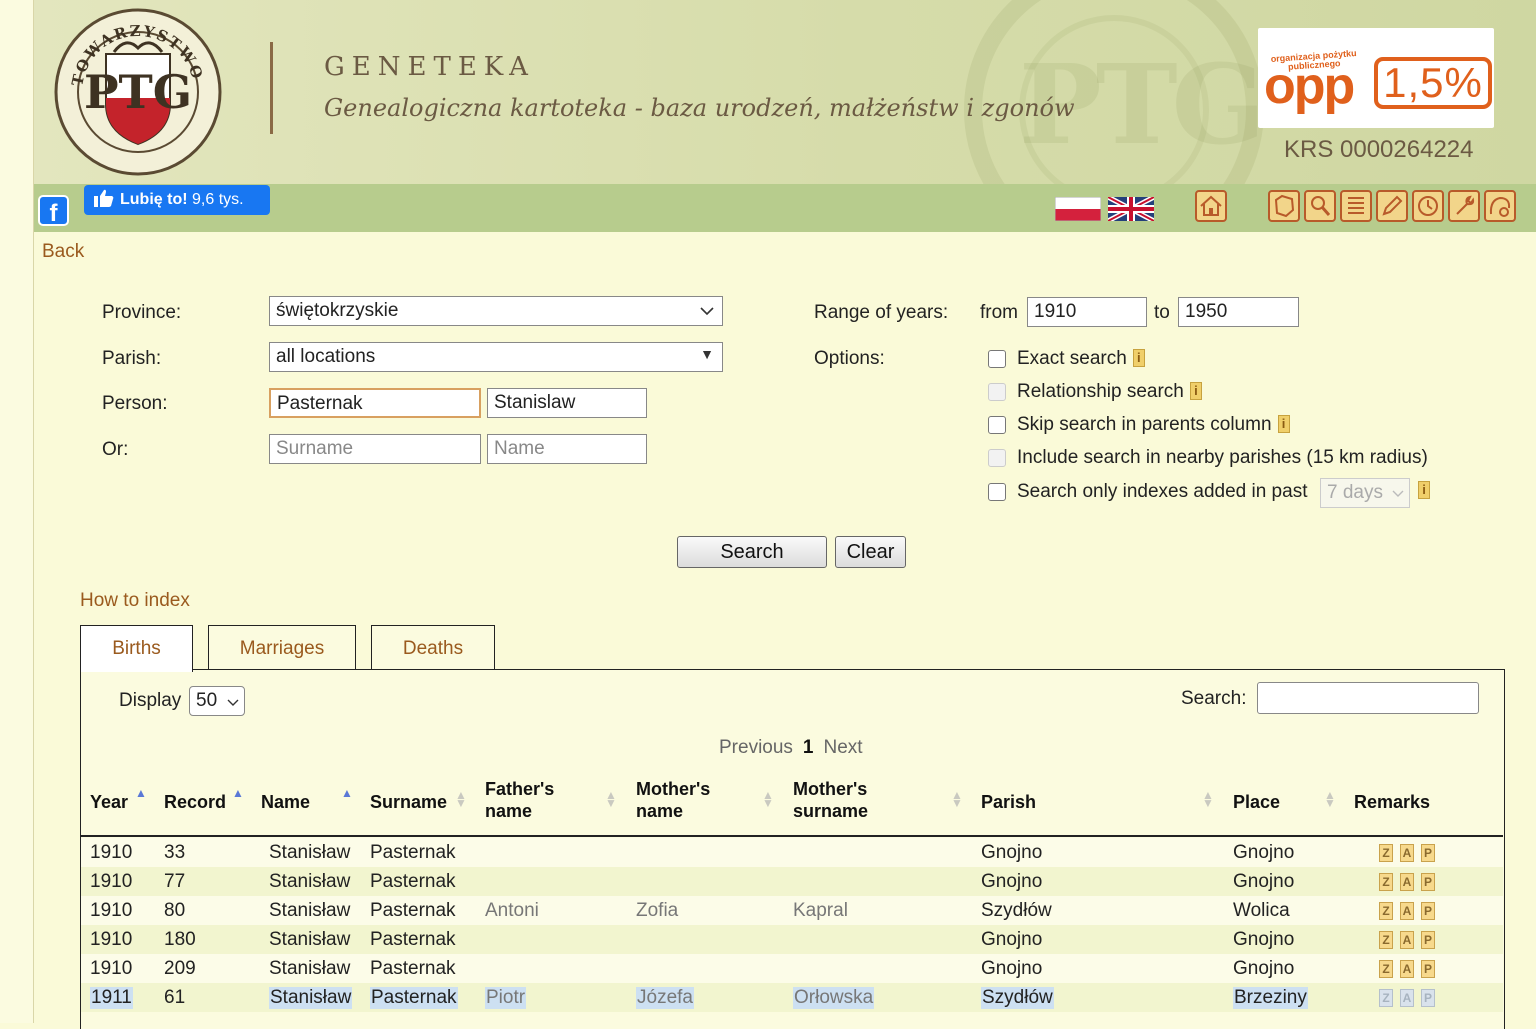 The width and height of the screenshot is (1536, 1029). What do you see at coordinates (506, 998) in the screenshot?
I see `cell-father-name: Piotr` at bounding box center [506, 998].